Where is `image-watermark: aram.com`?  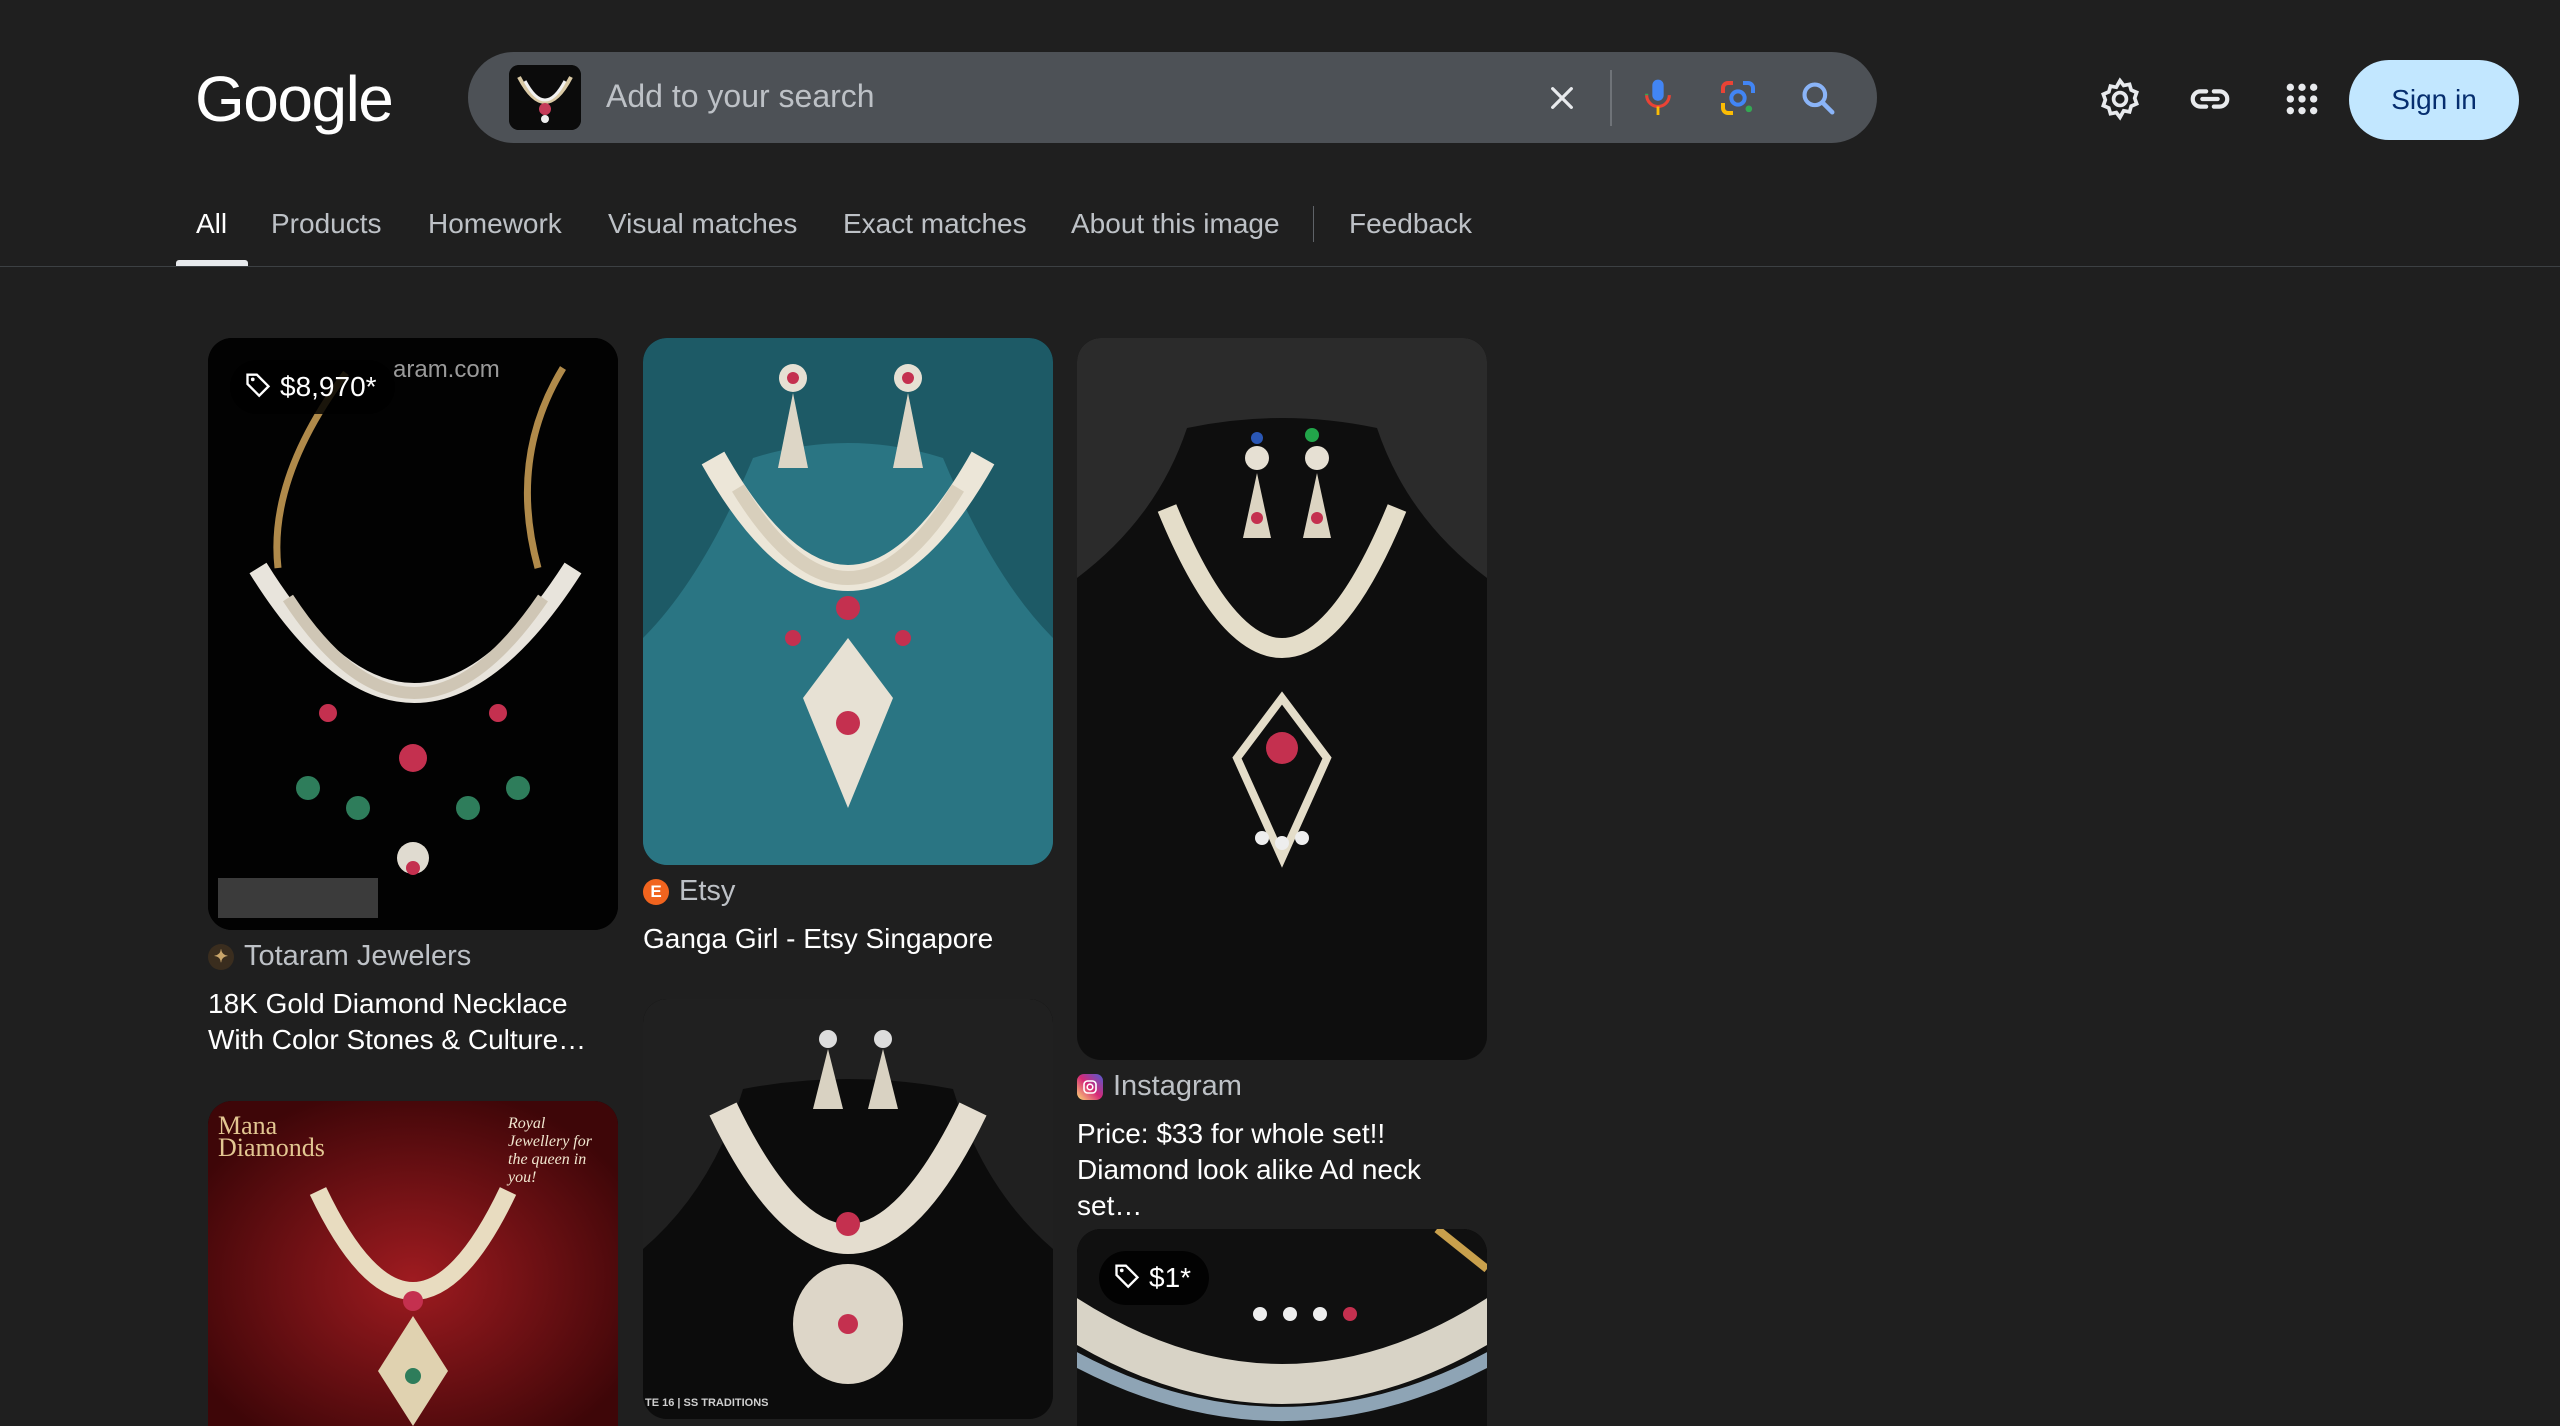
image-watermark: aram.com is located at coordinates (446, 369).